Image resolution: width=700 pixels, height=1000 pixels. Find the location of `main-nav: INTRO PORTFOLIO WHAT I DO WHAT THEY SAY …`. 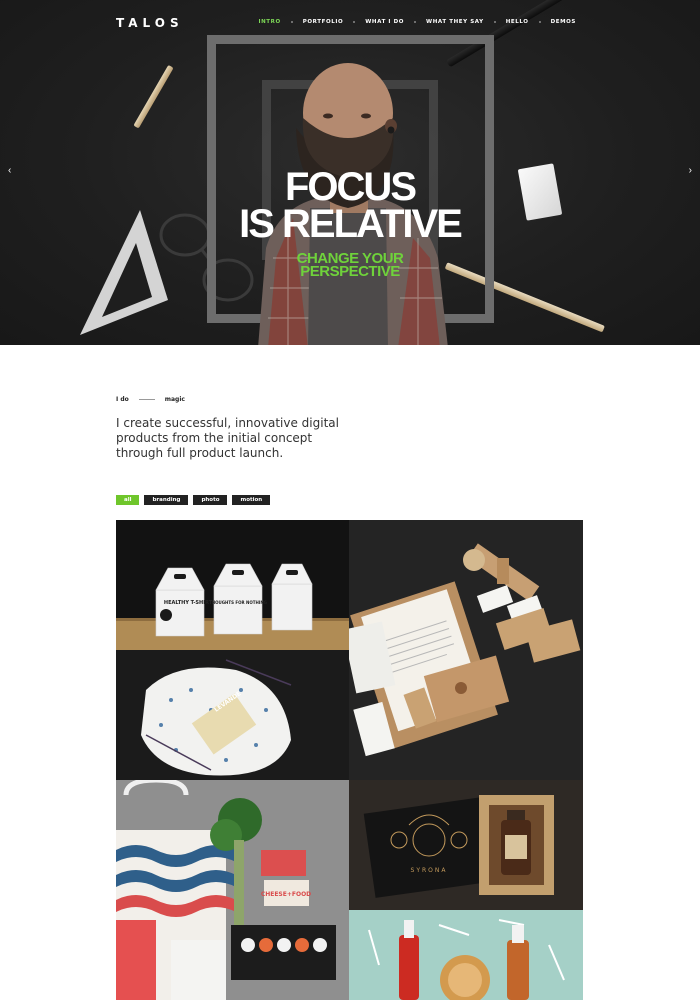

main-nav: INTRO PORTFOLIO WHAT I DO WHAT THEY SAY … is located at coordinates (417, 22).